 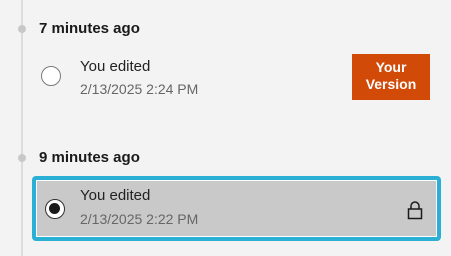 I want to click on badge-line-1: Your, so click(x=391, y=67).